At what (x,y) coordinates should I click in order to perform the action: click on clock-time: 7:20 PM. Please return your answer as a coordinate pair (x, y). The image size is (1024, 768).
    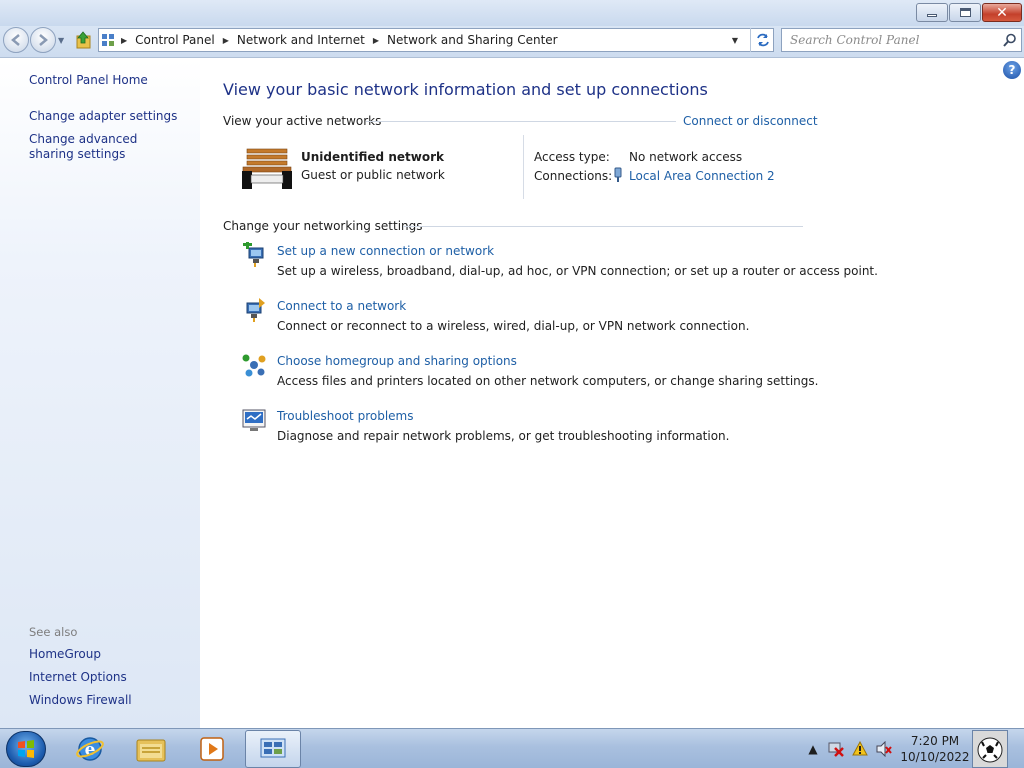
    Looking at the image, I should click on (935, 741).